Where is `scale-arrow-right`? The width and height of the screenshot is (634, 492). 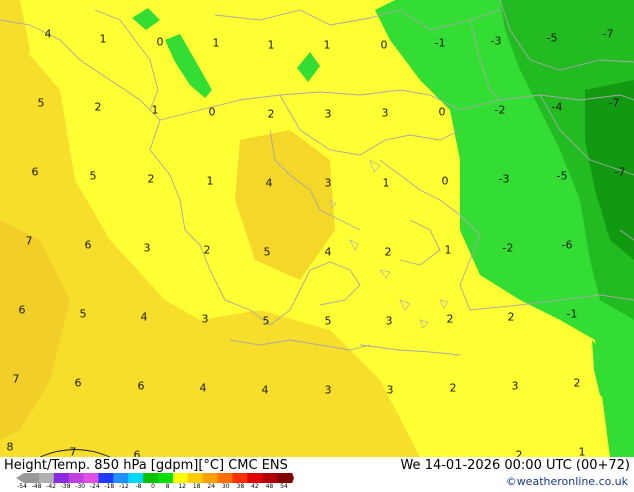
scale-arrow-right is located at coordinates (293, 478).